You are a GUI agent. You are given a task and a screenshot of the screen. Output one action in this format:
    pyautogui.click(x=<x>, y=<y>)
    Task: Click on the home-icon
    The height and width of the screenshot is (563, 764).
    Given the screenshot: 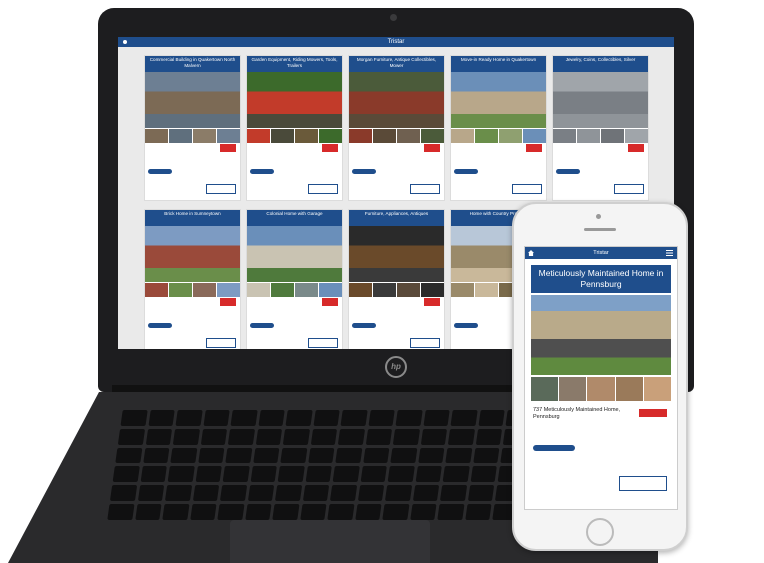 What is the action you would take?
    pyautogui.click(x=531, y=253)
    